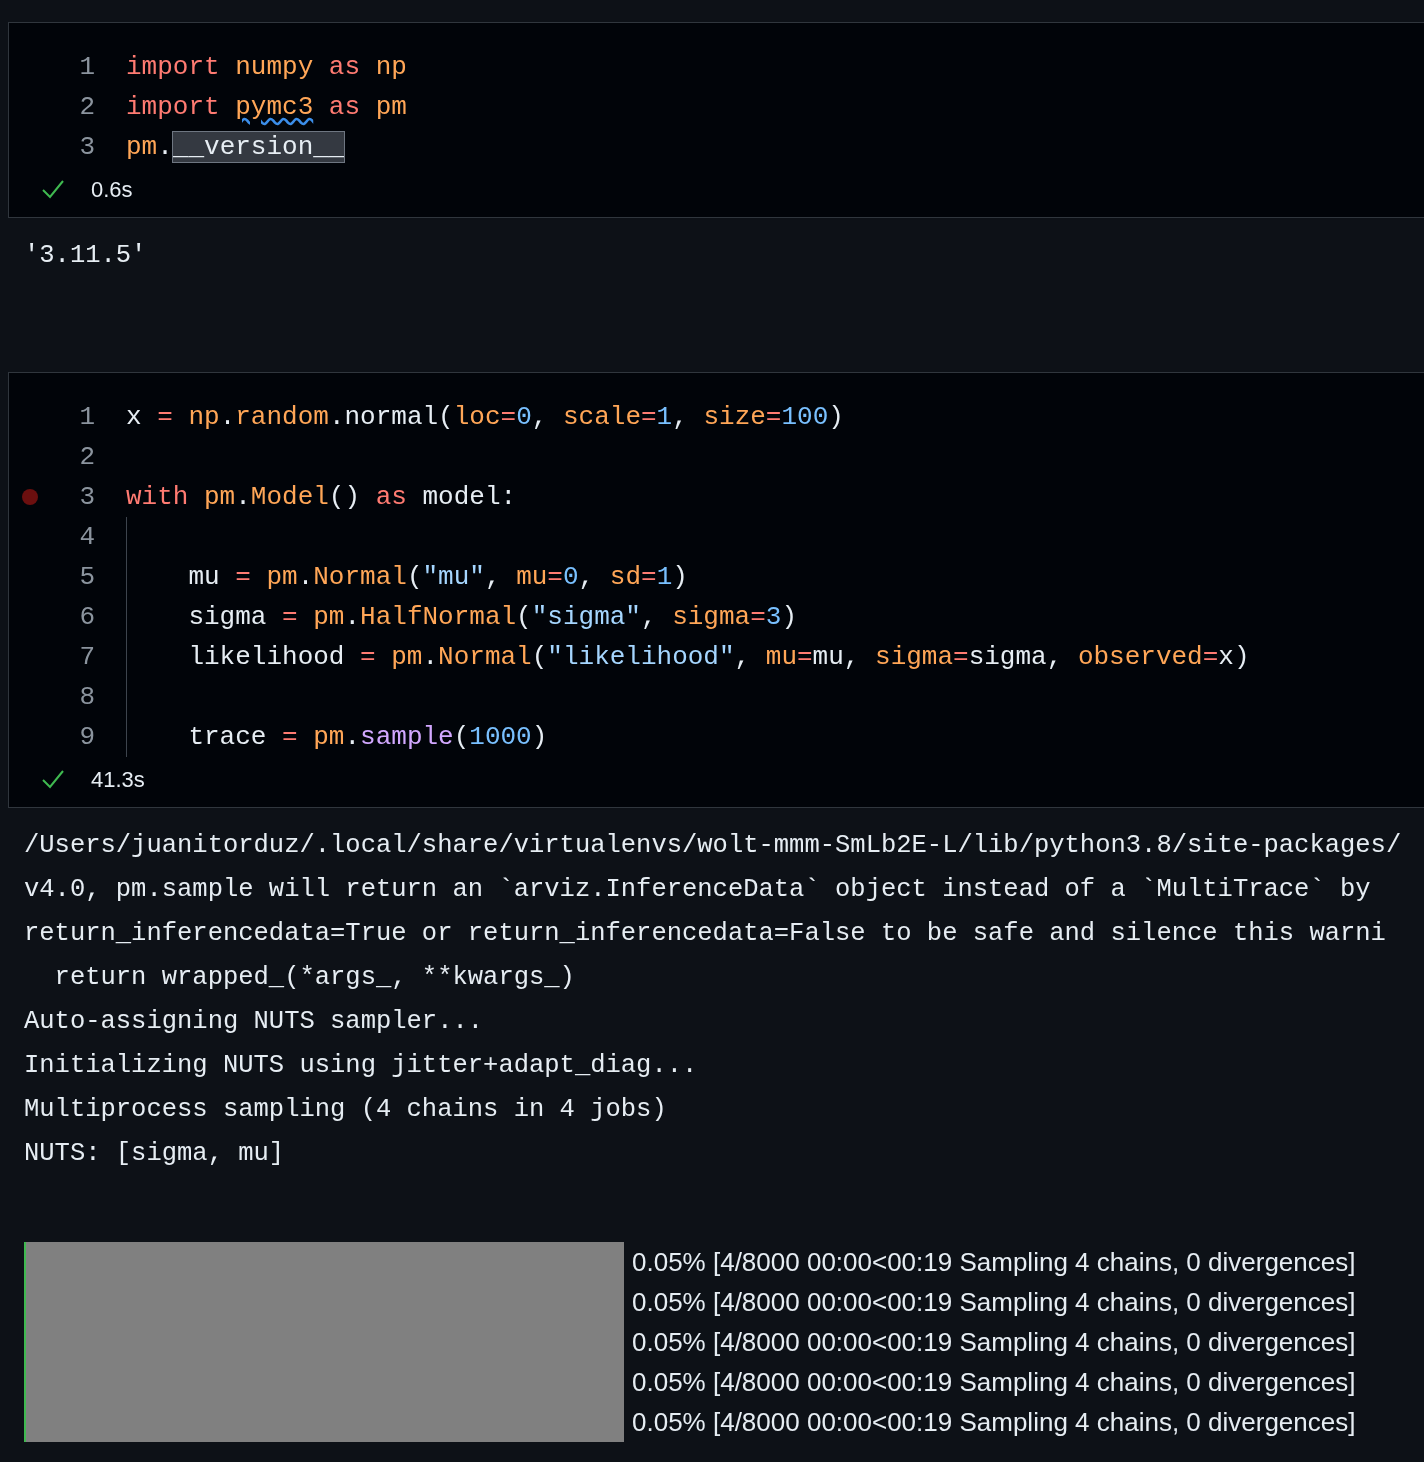  Describe the element at coordinates (155, 1153) in the screenshot. I see `output-line: NUTS: [sigma, mu]` at that location.